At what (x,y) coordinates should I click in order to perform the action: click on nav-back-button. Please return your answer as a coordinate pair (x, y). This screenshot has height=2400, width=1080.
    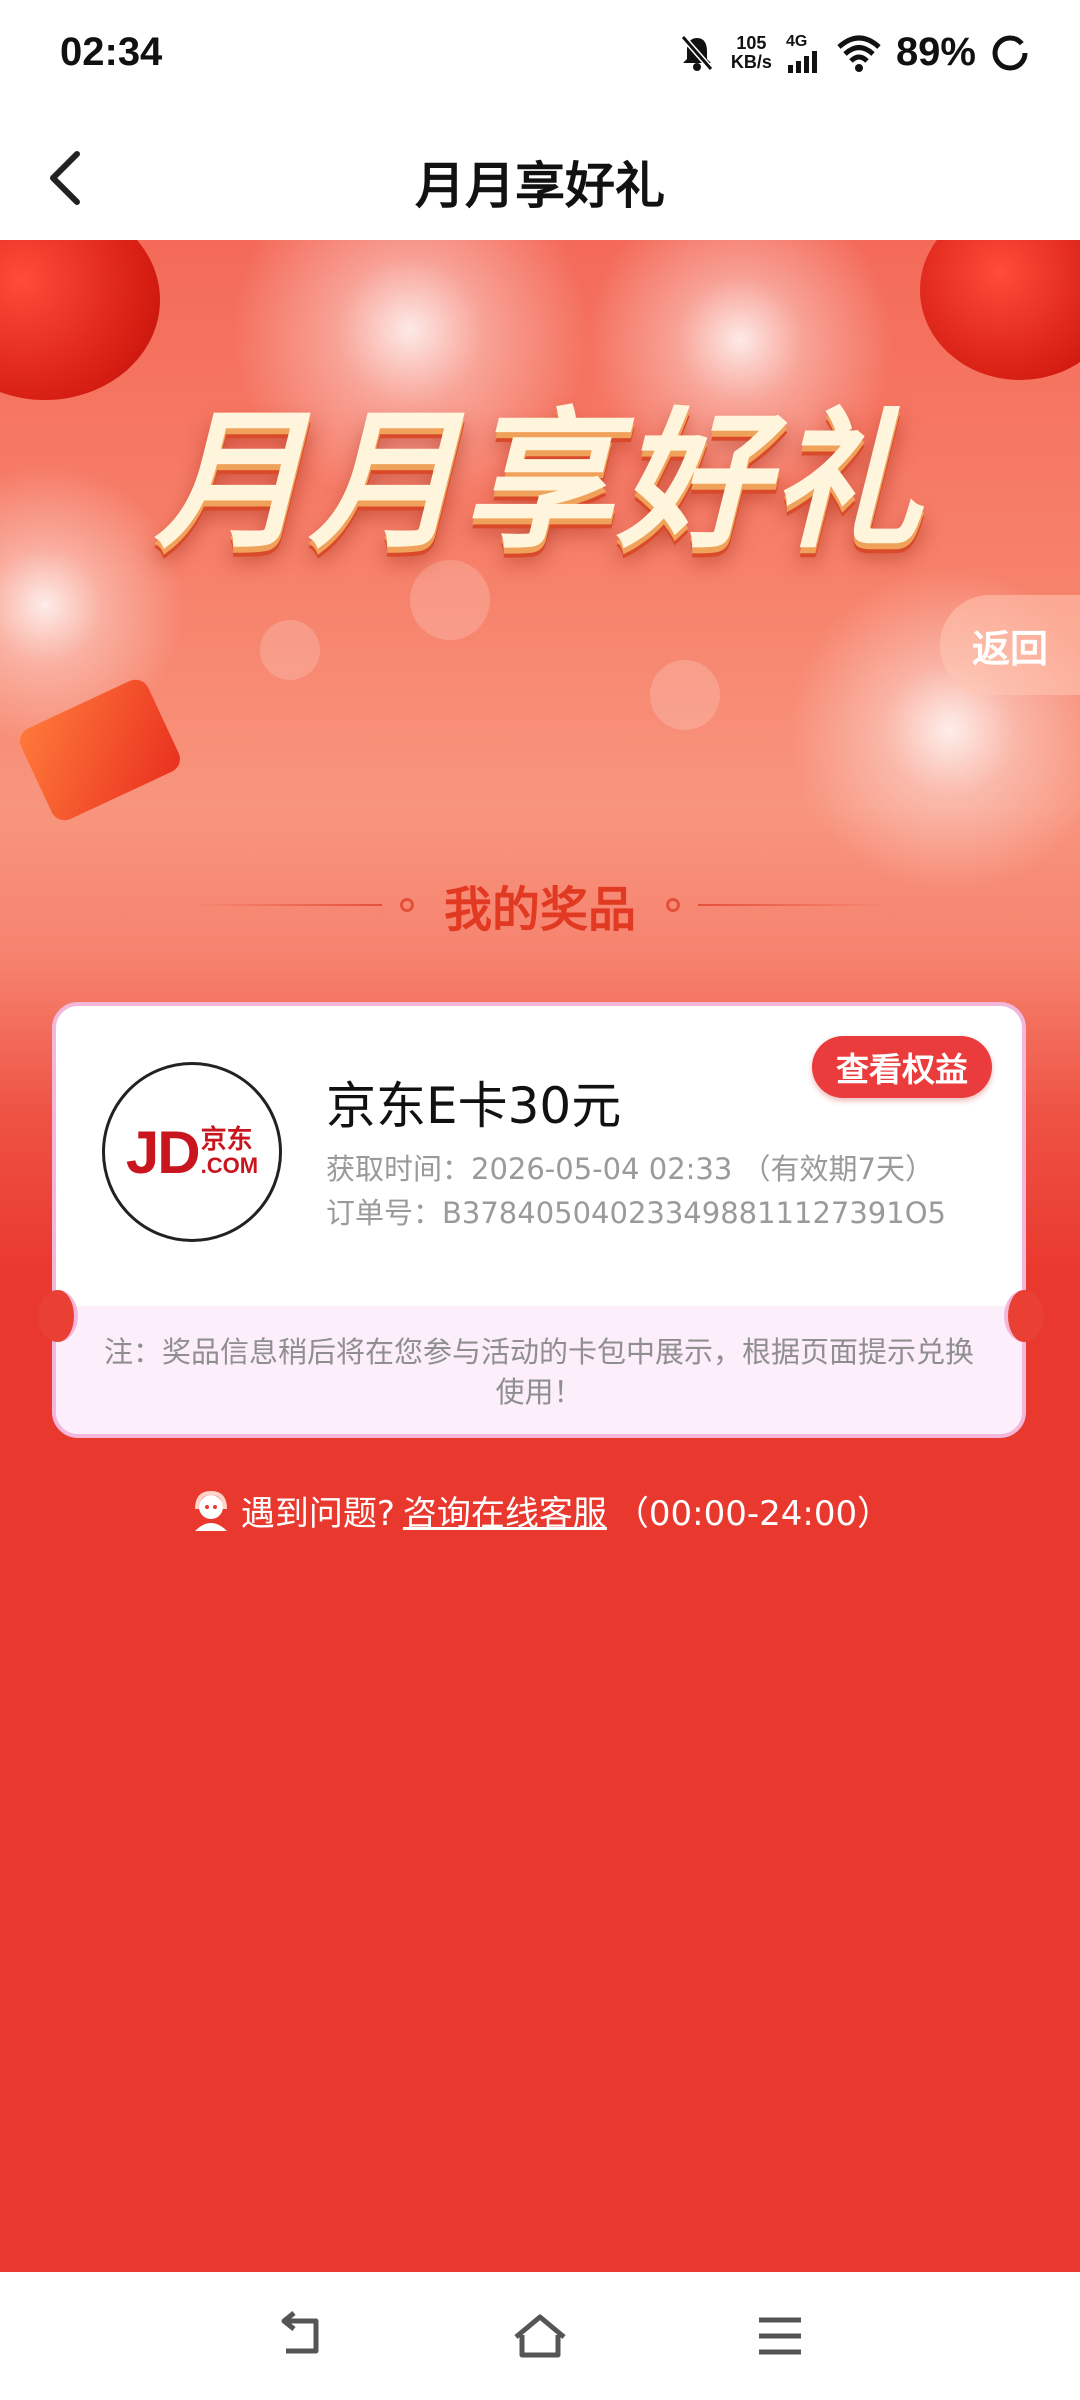
    Looking at the image, I should click on (300, 2336).